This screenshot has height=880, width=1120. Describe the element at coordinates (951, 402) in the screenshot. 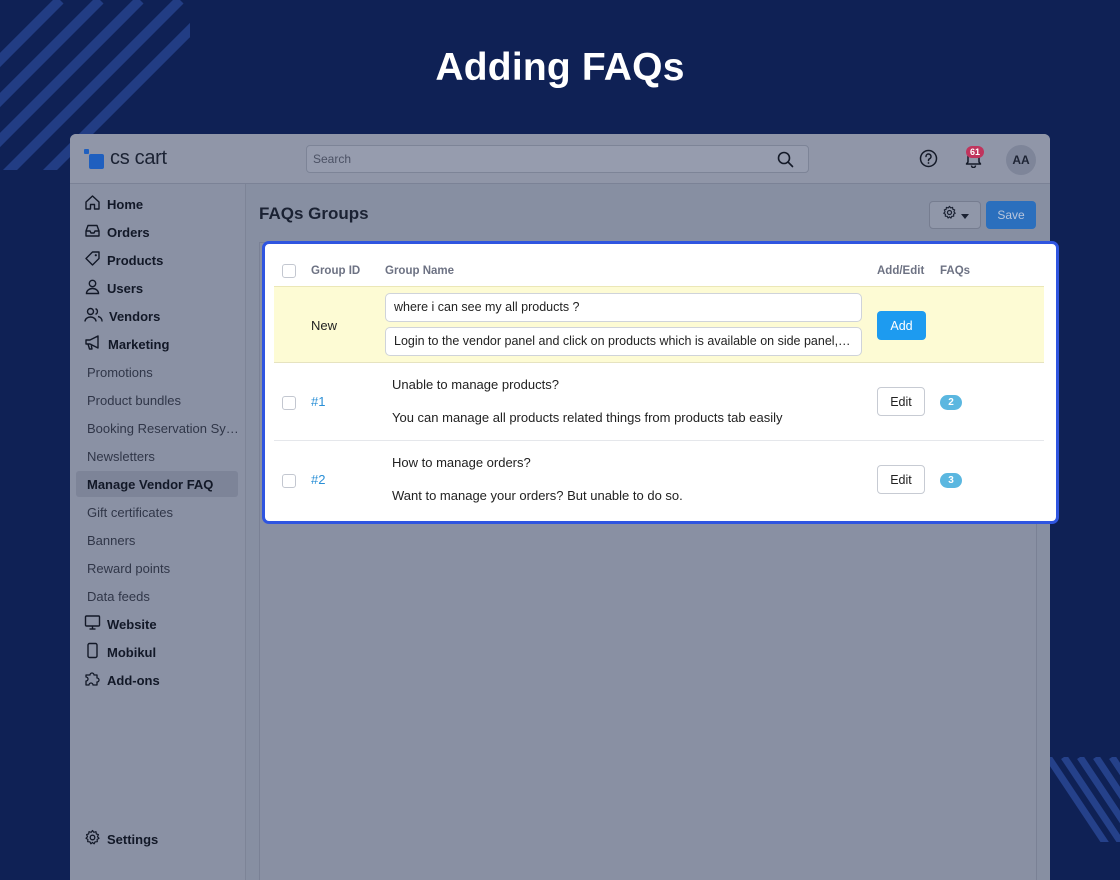

I see `faq-count-badge: 2` at that location.